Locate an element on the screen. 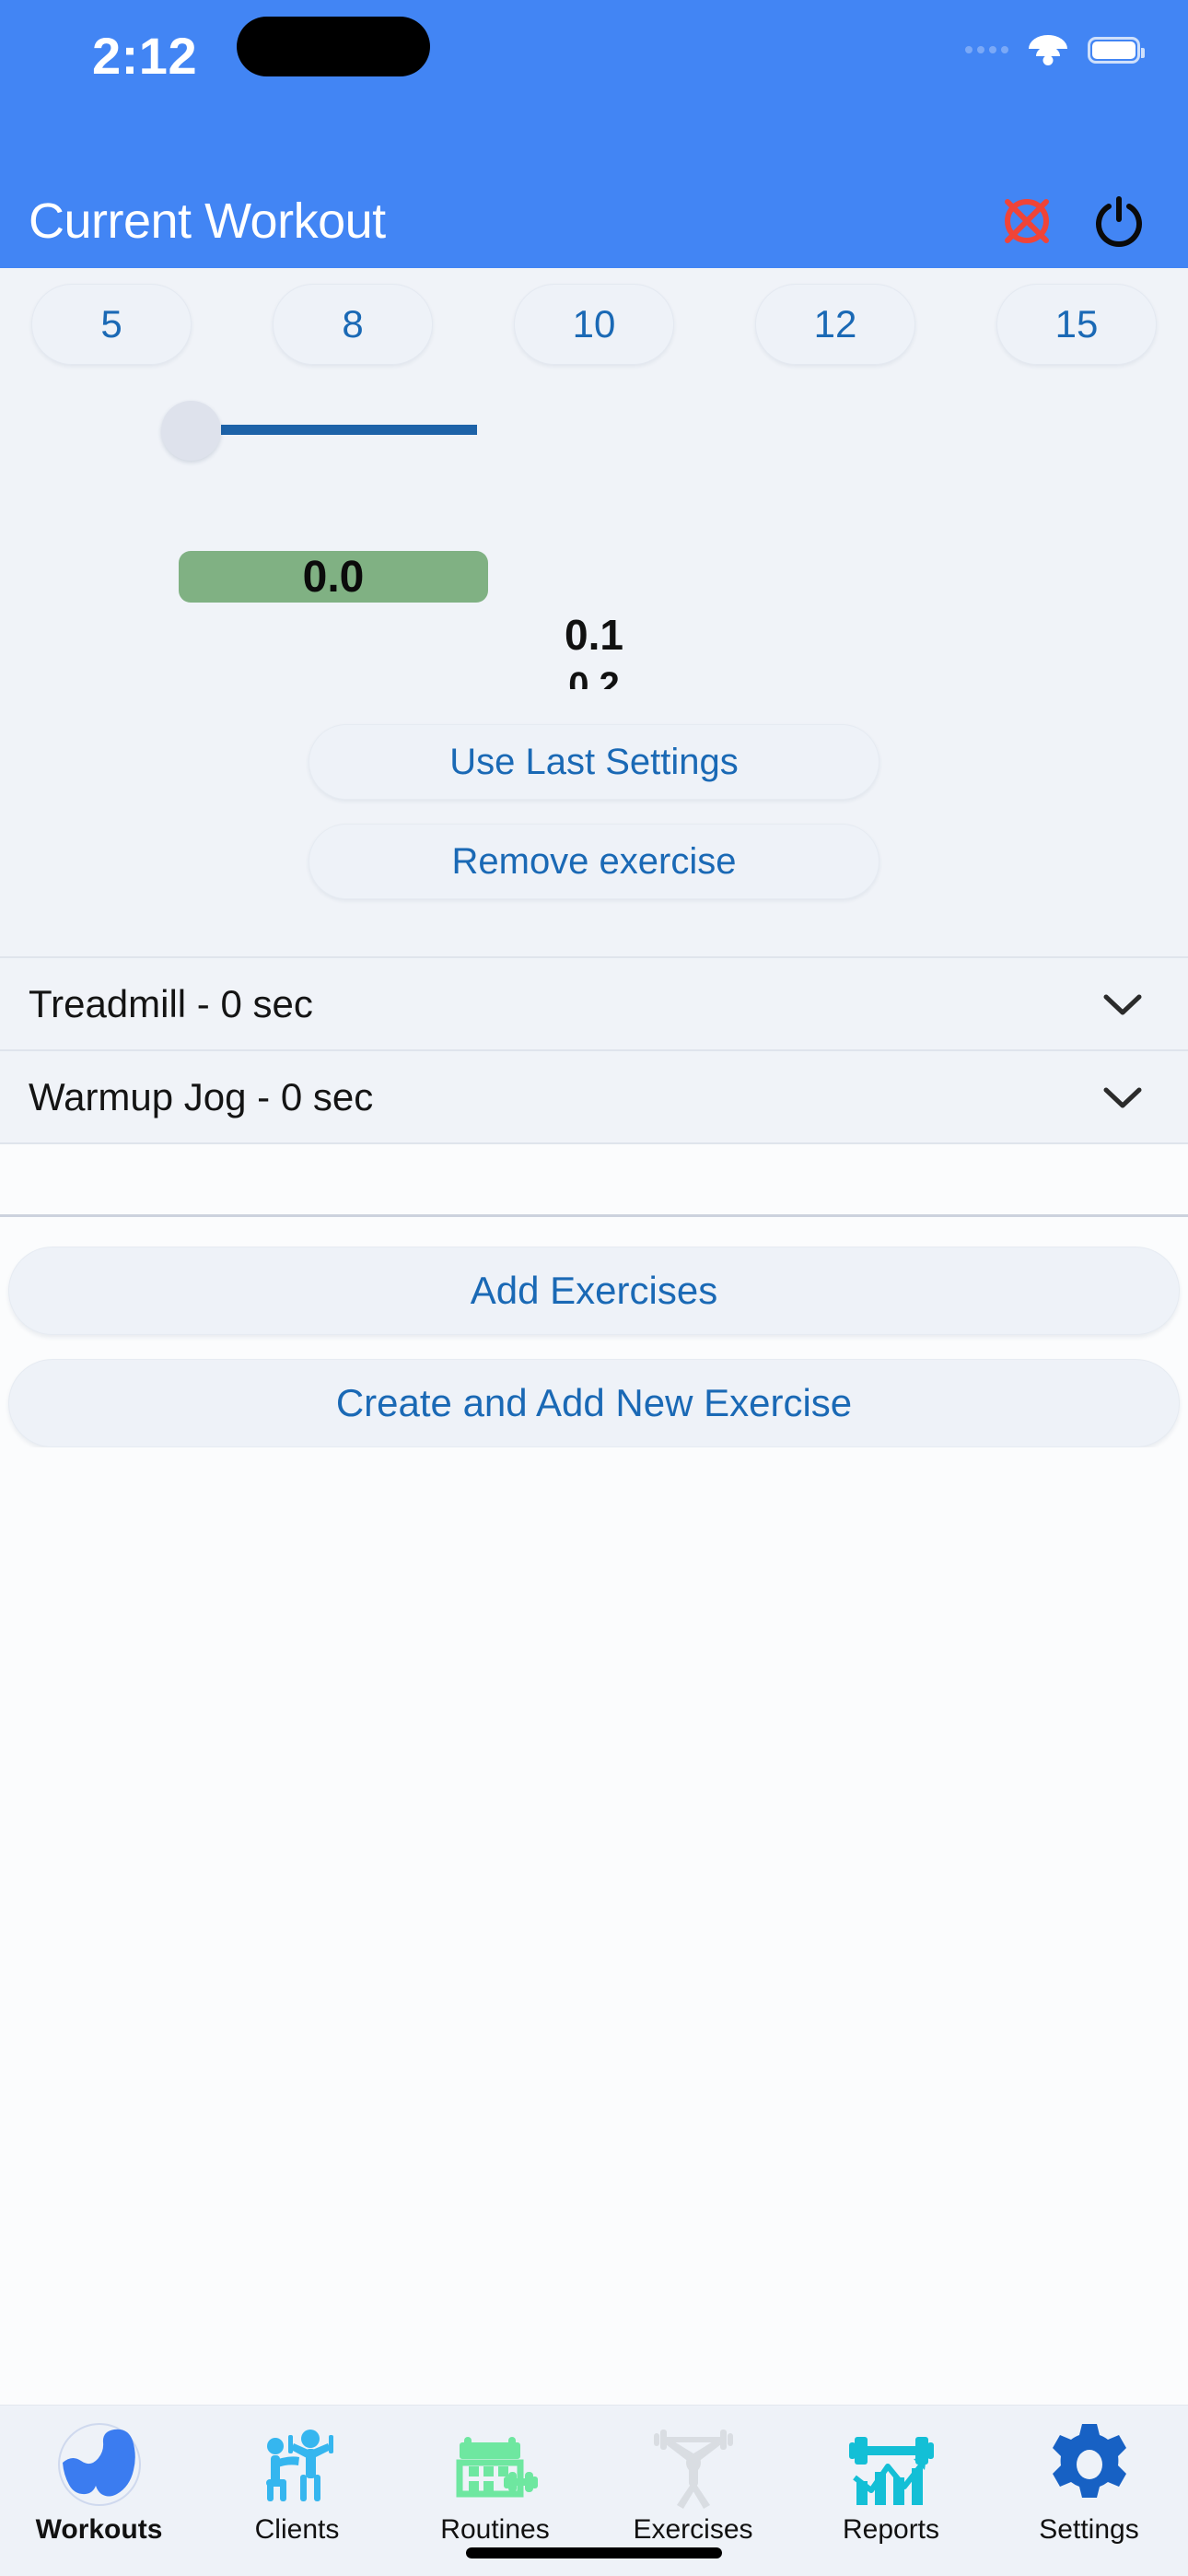  wifi-icon is located at coordinates (1048, 50).